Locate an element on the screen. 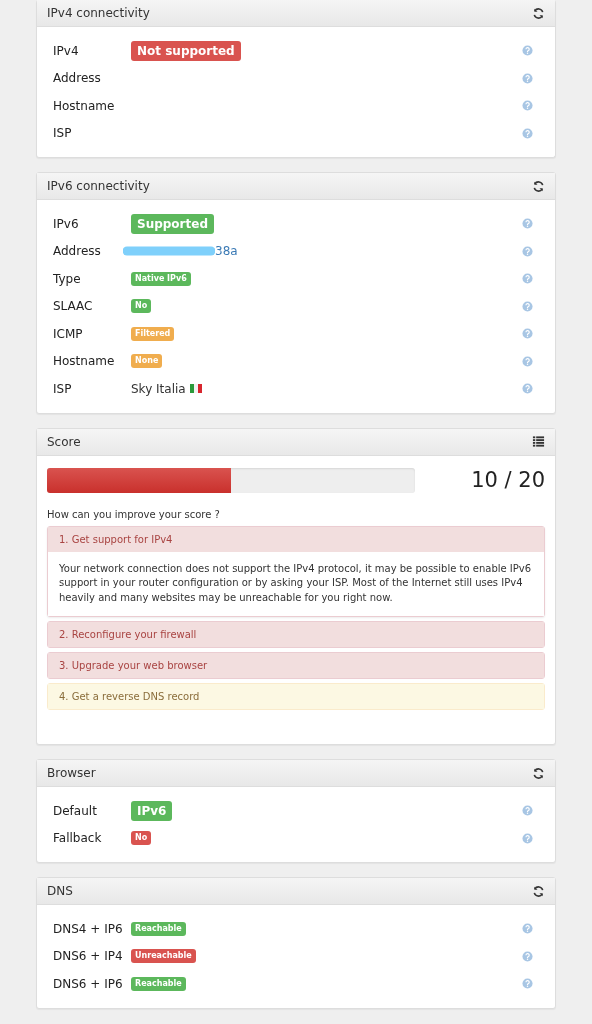 This screenshot has width=592, height=1024. flag-icon is located at coordinates (195, 389).